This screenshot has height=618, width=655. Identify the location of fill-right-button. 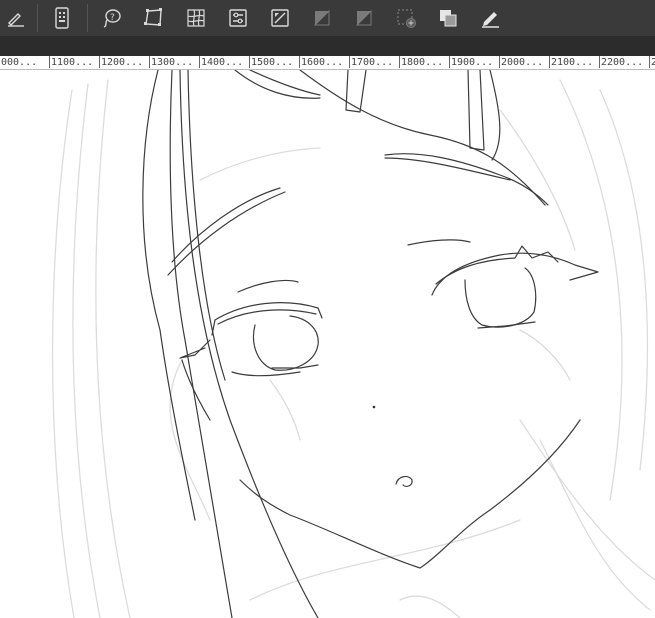
(364, 18).